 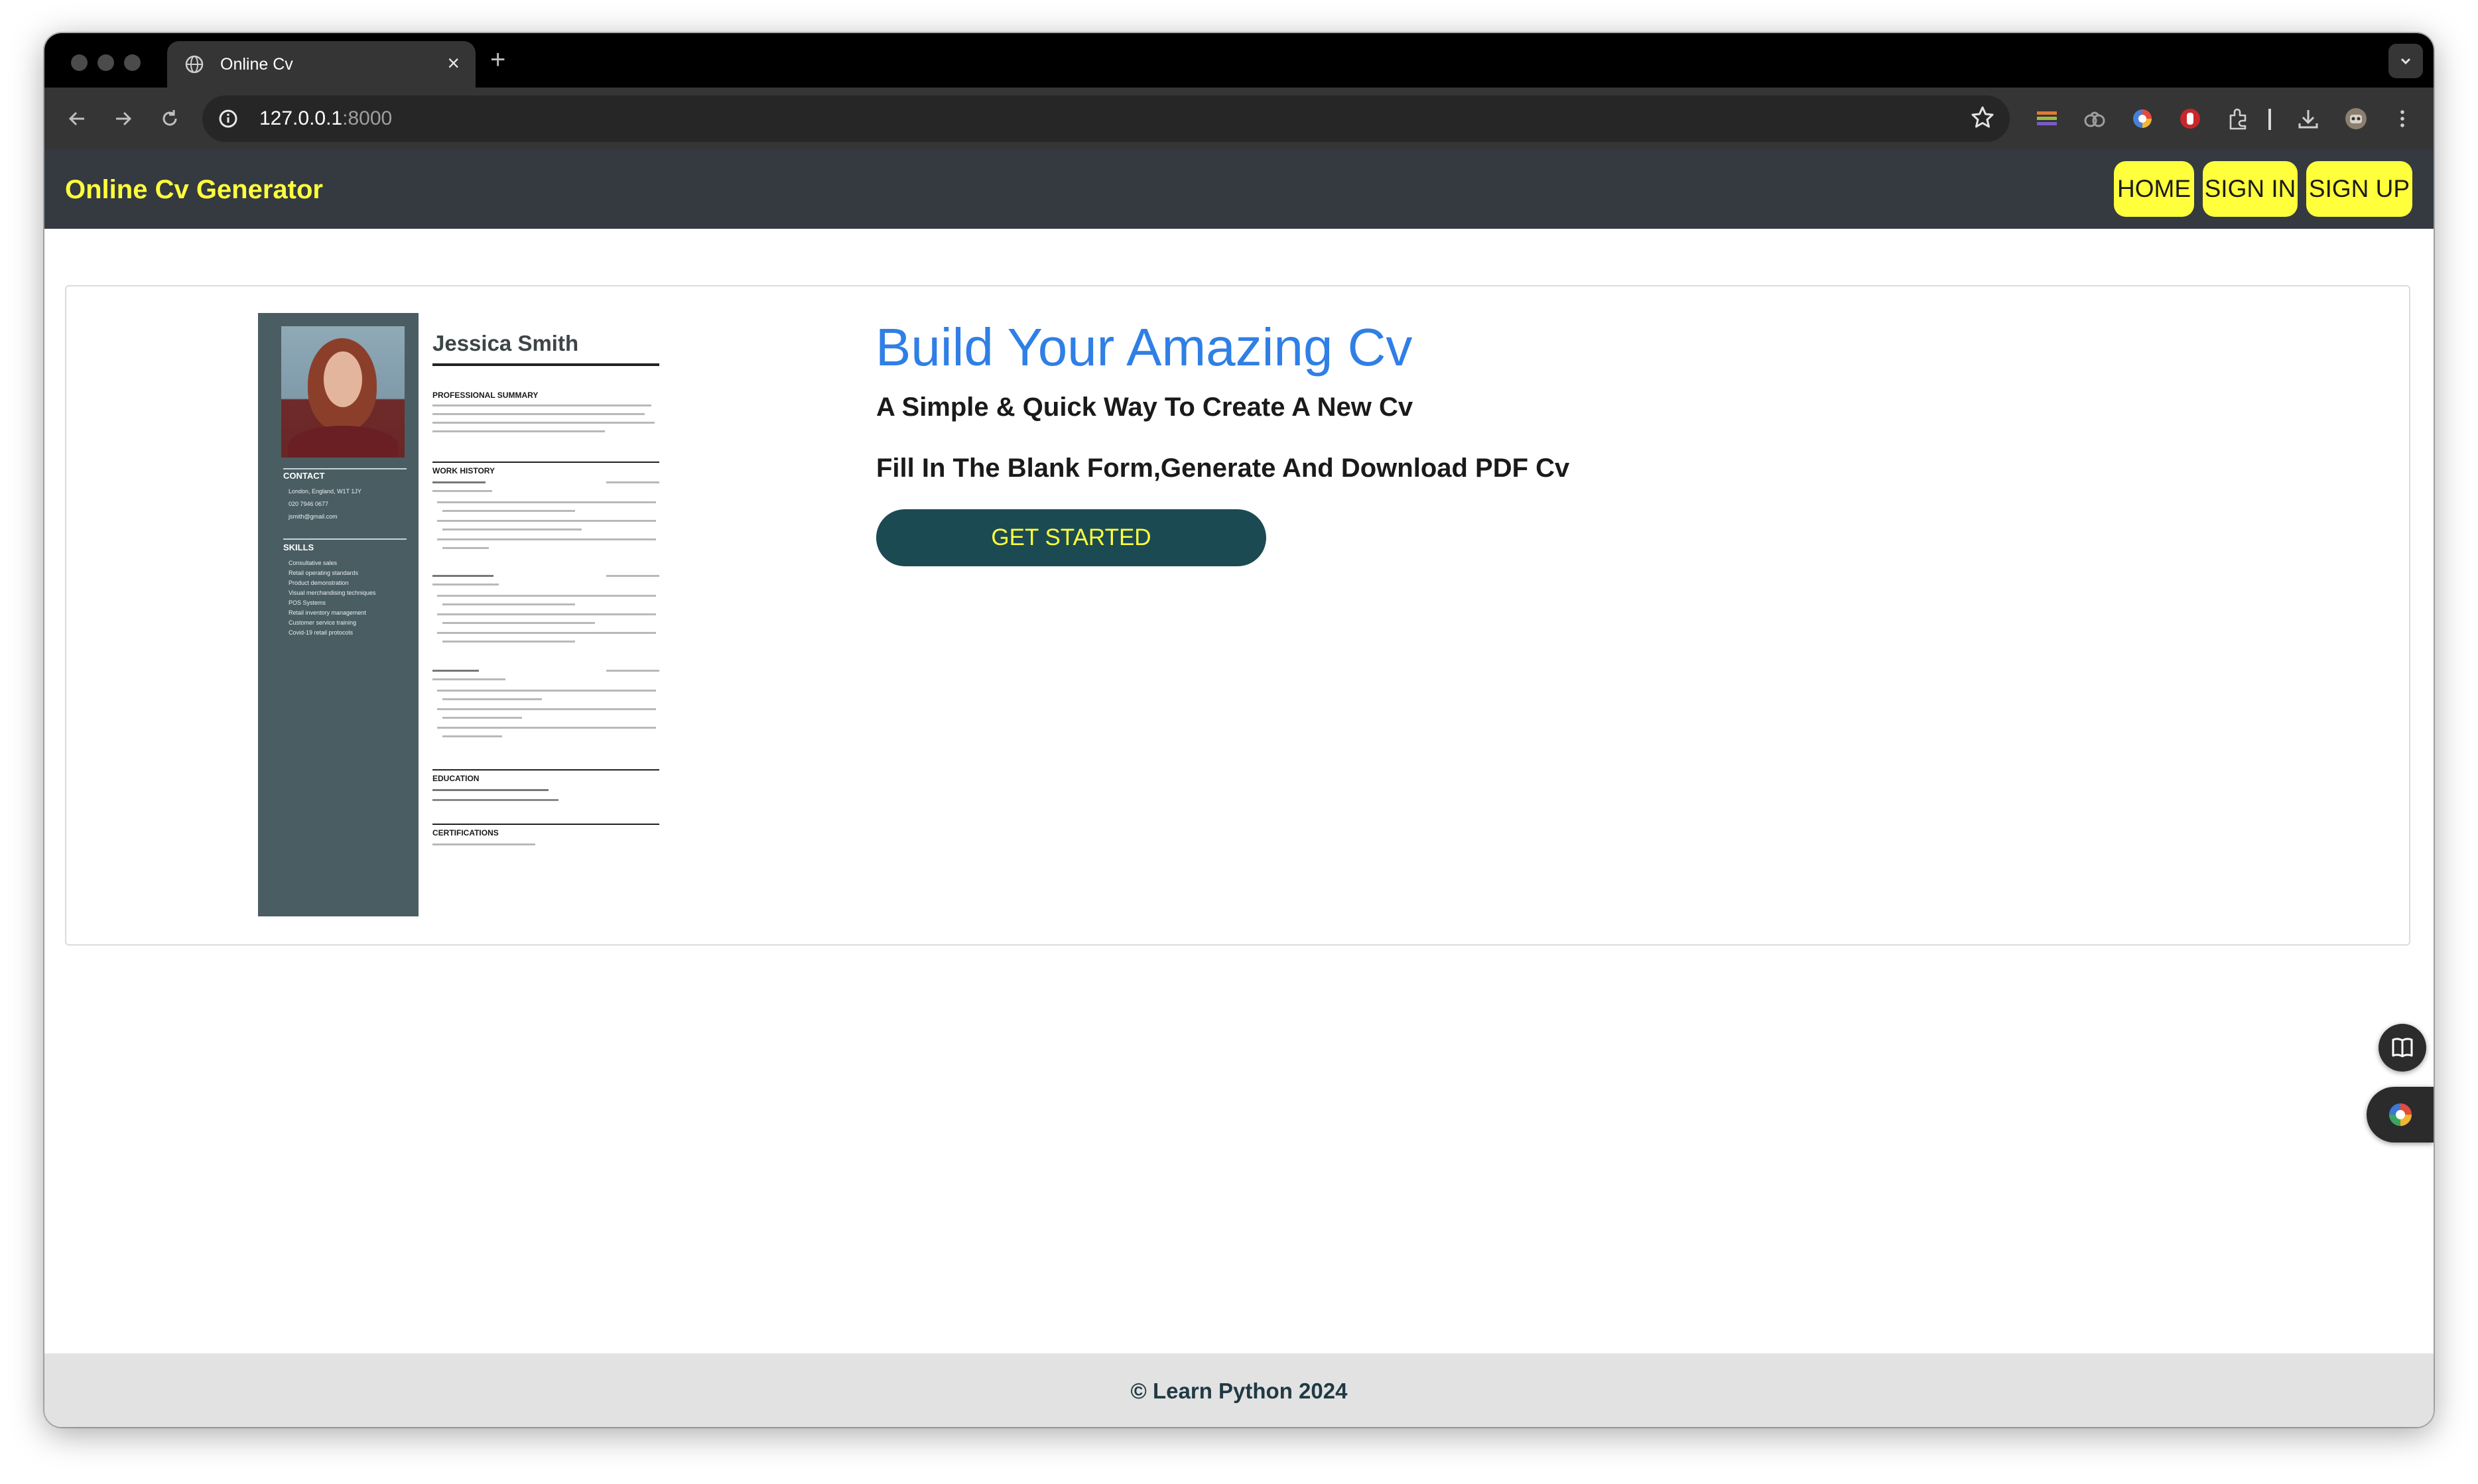 I want to click on tab-groups-extension-icon, so click(x=2046, y=119).